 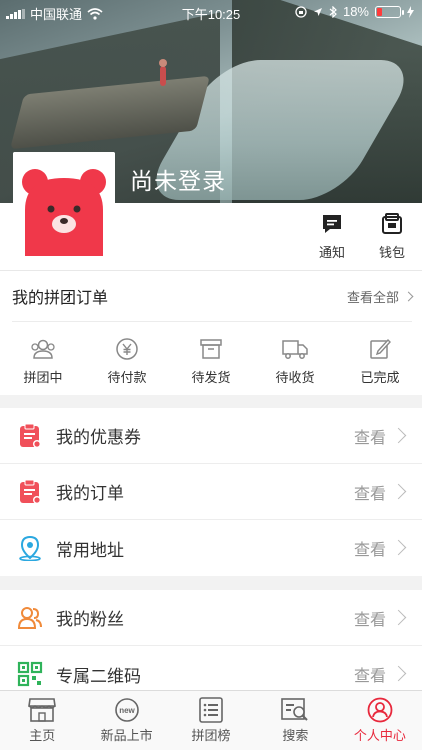 What do you see at coordinates (380, 710) in the screenshot?
I see `user-icon` at bounding box center [380, 710].